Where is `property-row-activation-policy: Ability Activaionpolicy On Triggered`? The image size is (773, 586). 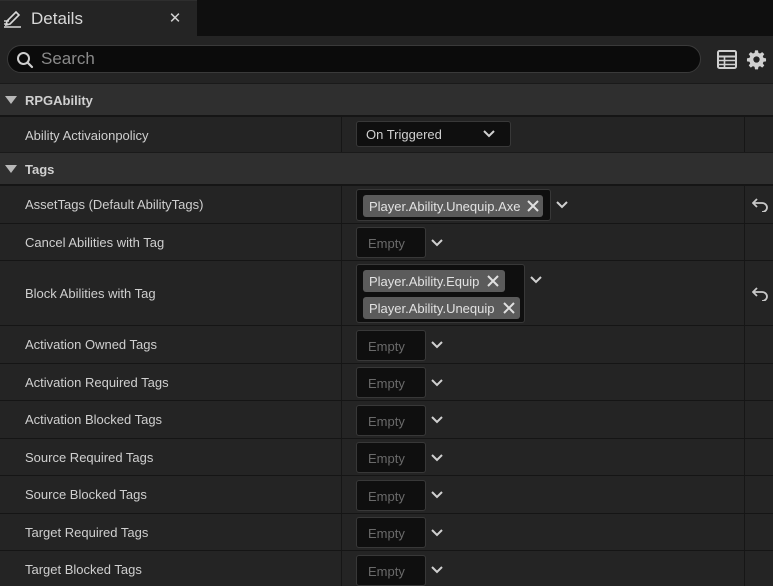
property-row-activation-policy: Ability Activaionpolicy On Triggered is located at coordinates (386, 134).